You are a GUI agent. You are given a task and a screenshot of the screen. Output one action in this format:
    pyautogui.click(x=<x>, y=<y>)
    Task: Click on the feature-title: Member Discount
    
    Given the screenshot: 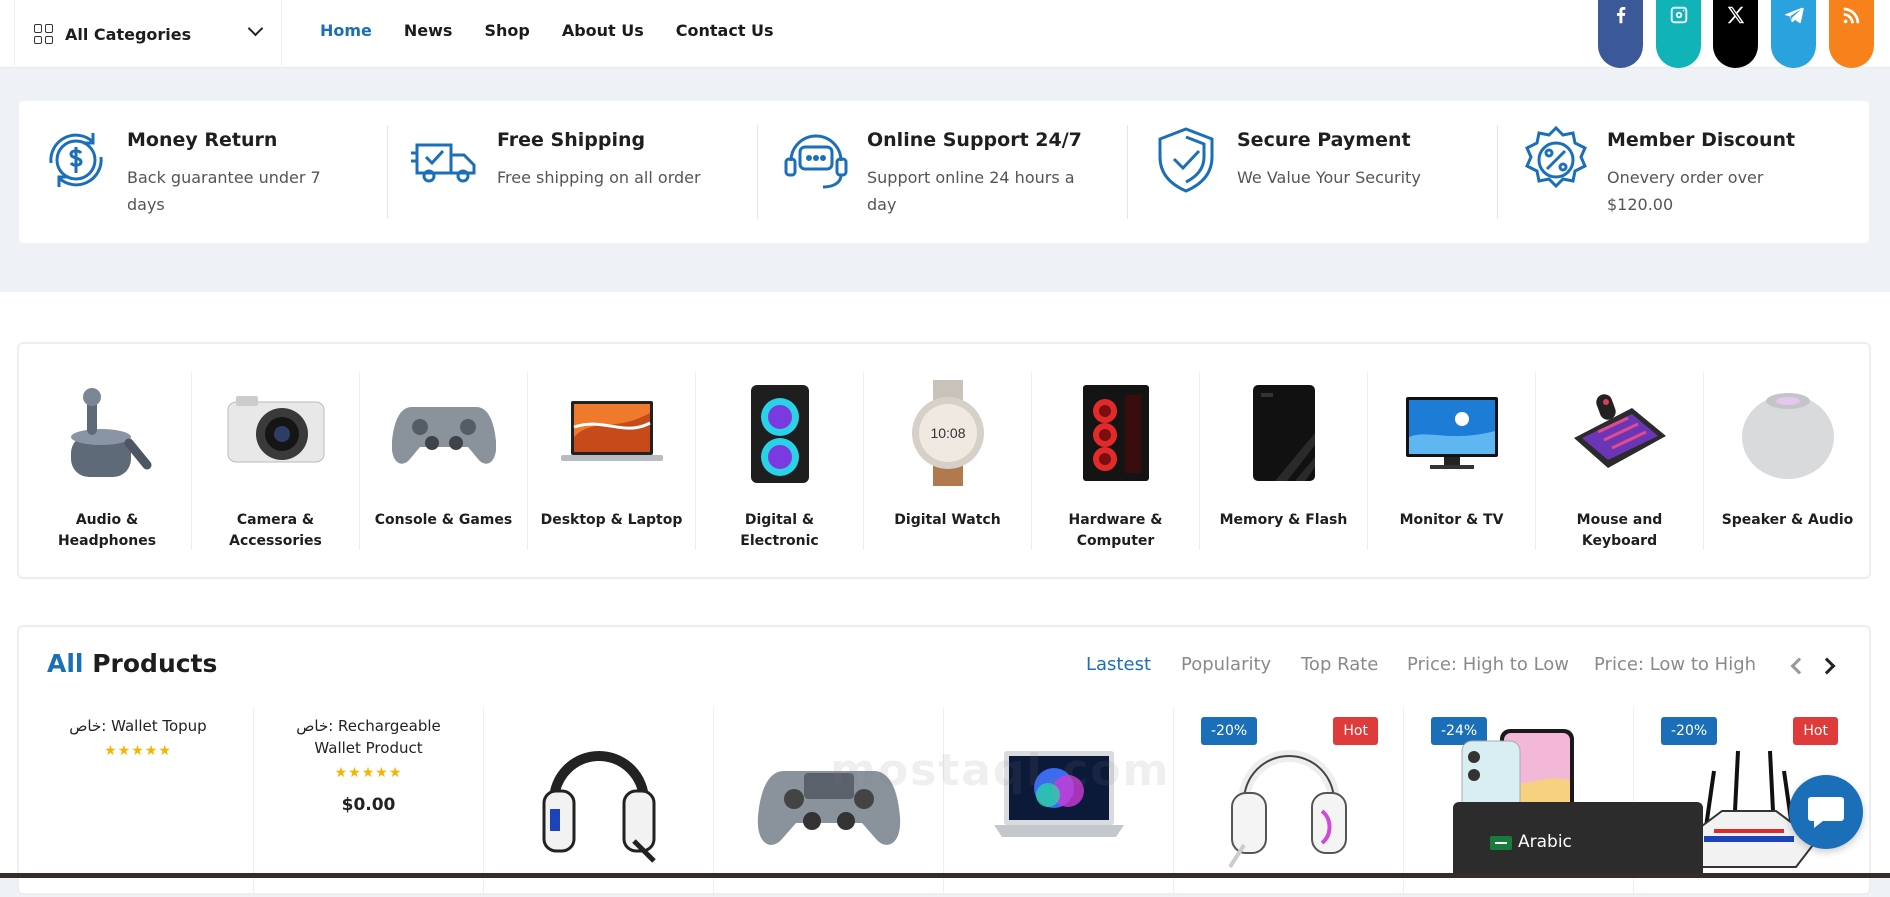 What is the action you would take?
    pyautogui.click(x=1701, y=140)
    